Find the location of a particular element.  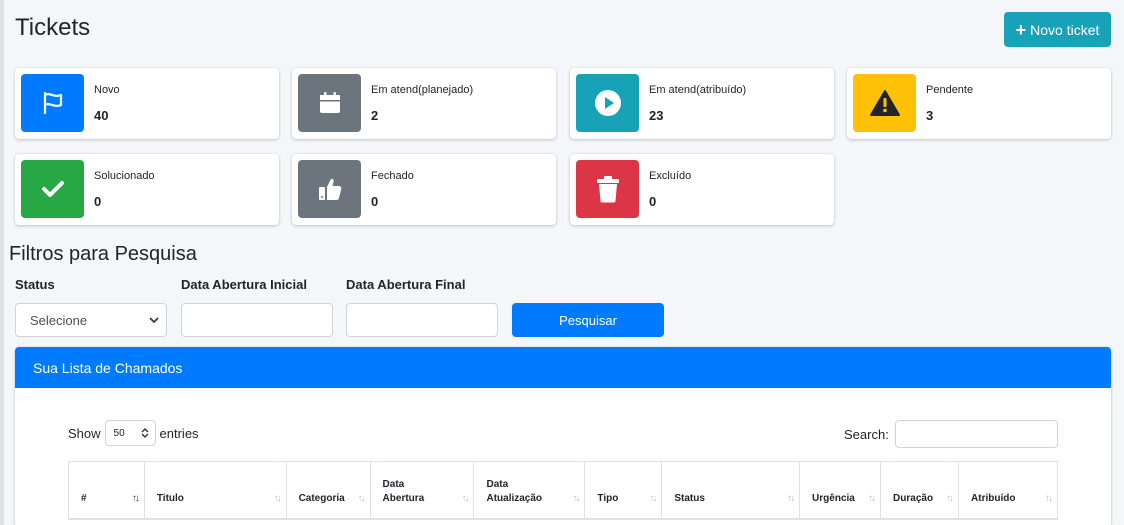

new-ticket-label: Novo ticket is located at coordinates (1065, 29).